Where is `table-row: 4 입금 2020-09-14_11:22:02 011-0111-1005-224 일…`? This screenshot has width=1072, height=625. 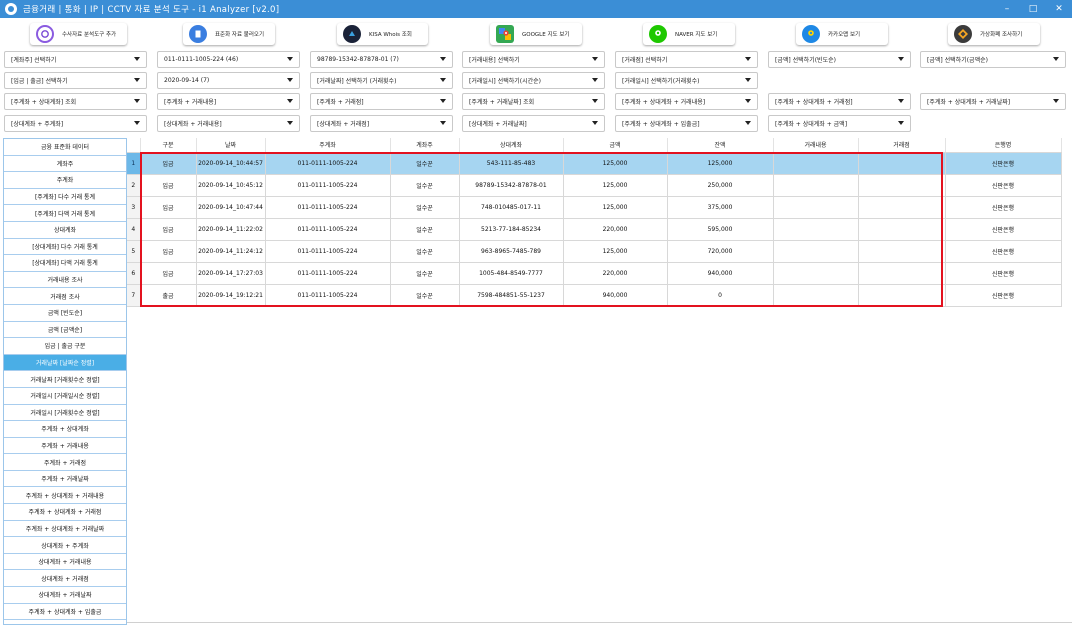
table-row: 4 입금 2020-09-14_11:22:02 011-0111-1005-224 일… is located at coordinates (594, 229).